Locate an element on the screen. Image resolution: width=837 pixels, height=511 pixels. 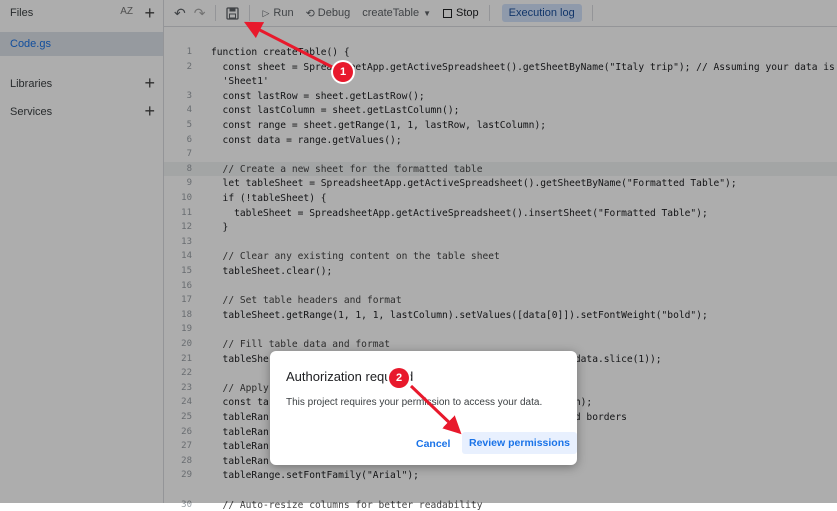
annotation-badge-1: 1 is located at coordinates (343, 72).